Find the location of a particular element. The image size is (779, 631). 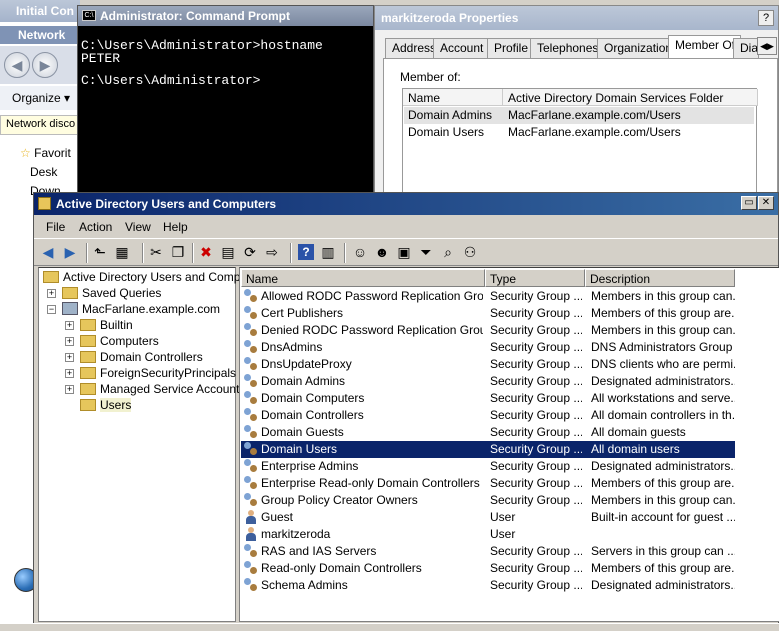

tab-telephones: Telephones is located at coordinates (567, 48).